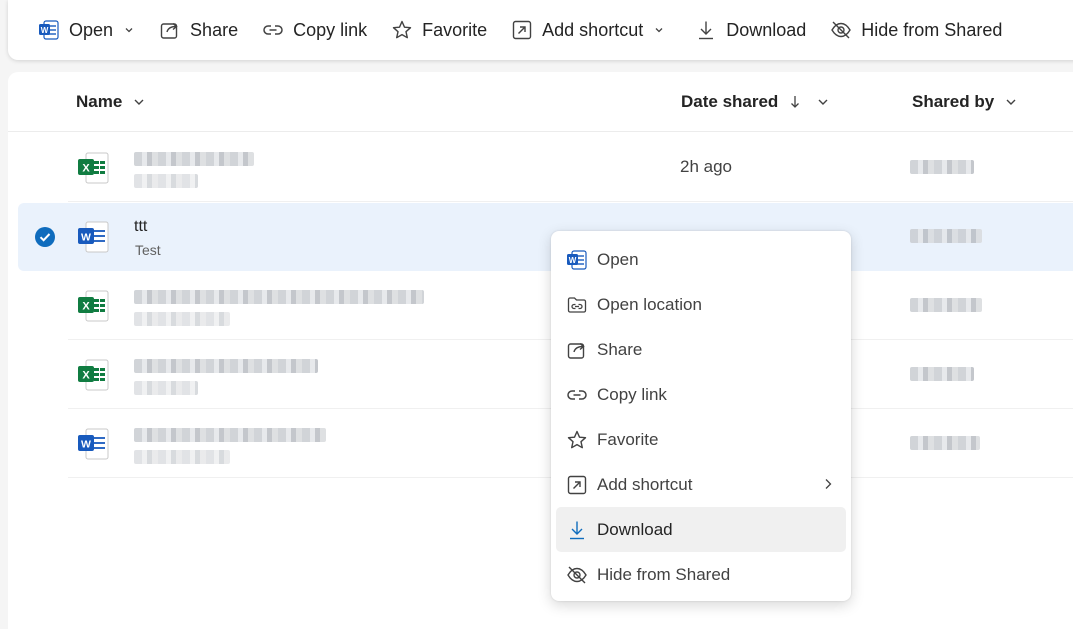  I want to click on file-name: ttt, so click(140, 227).